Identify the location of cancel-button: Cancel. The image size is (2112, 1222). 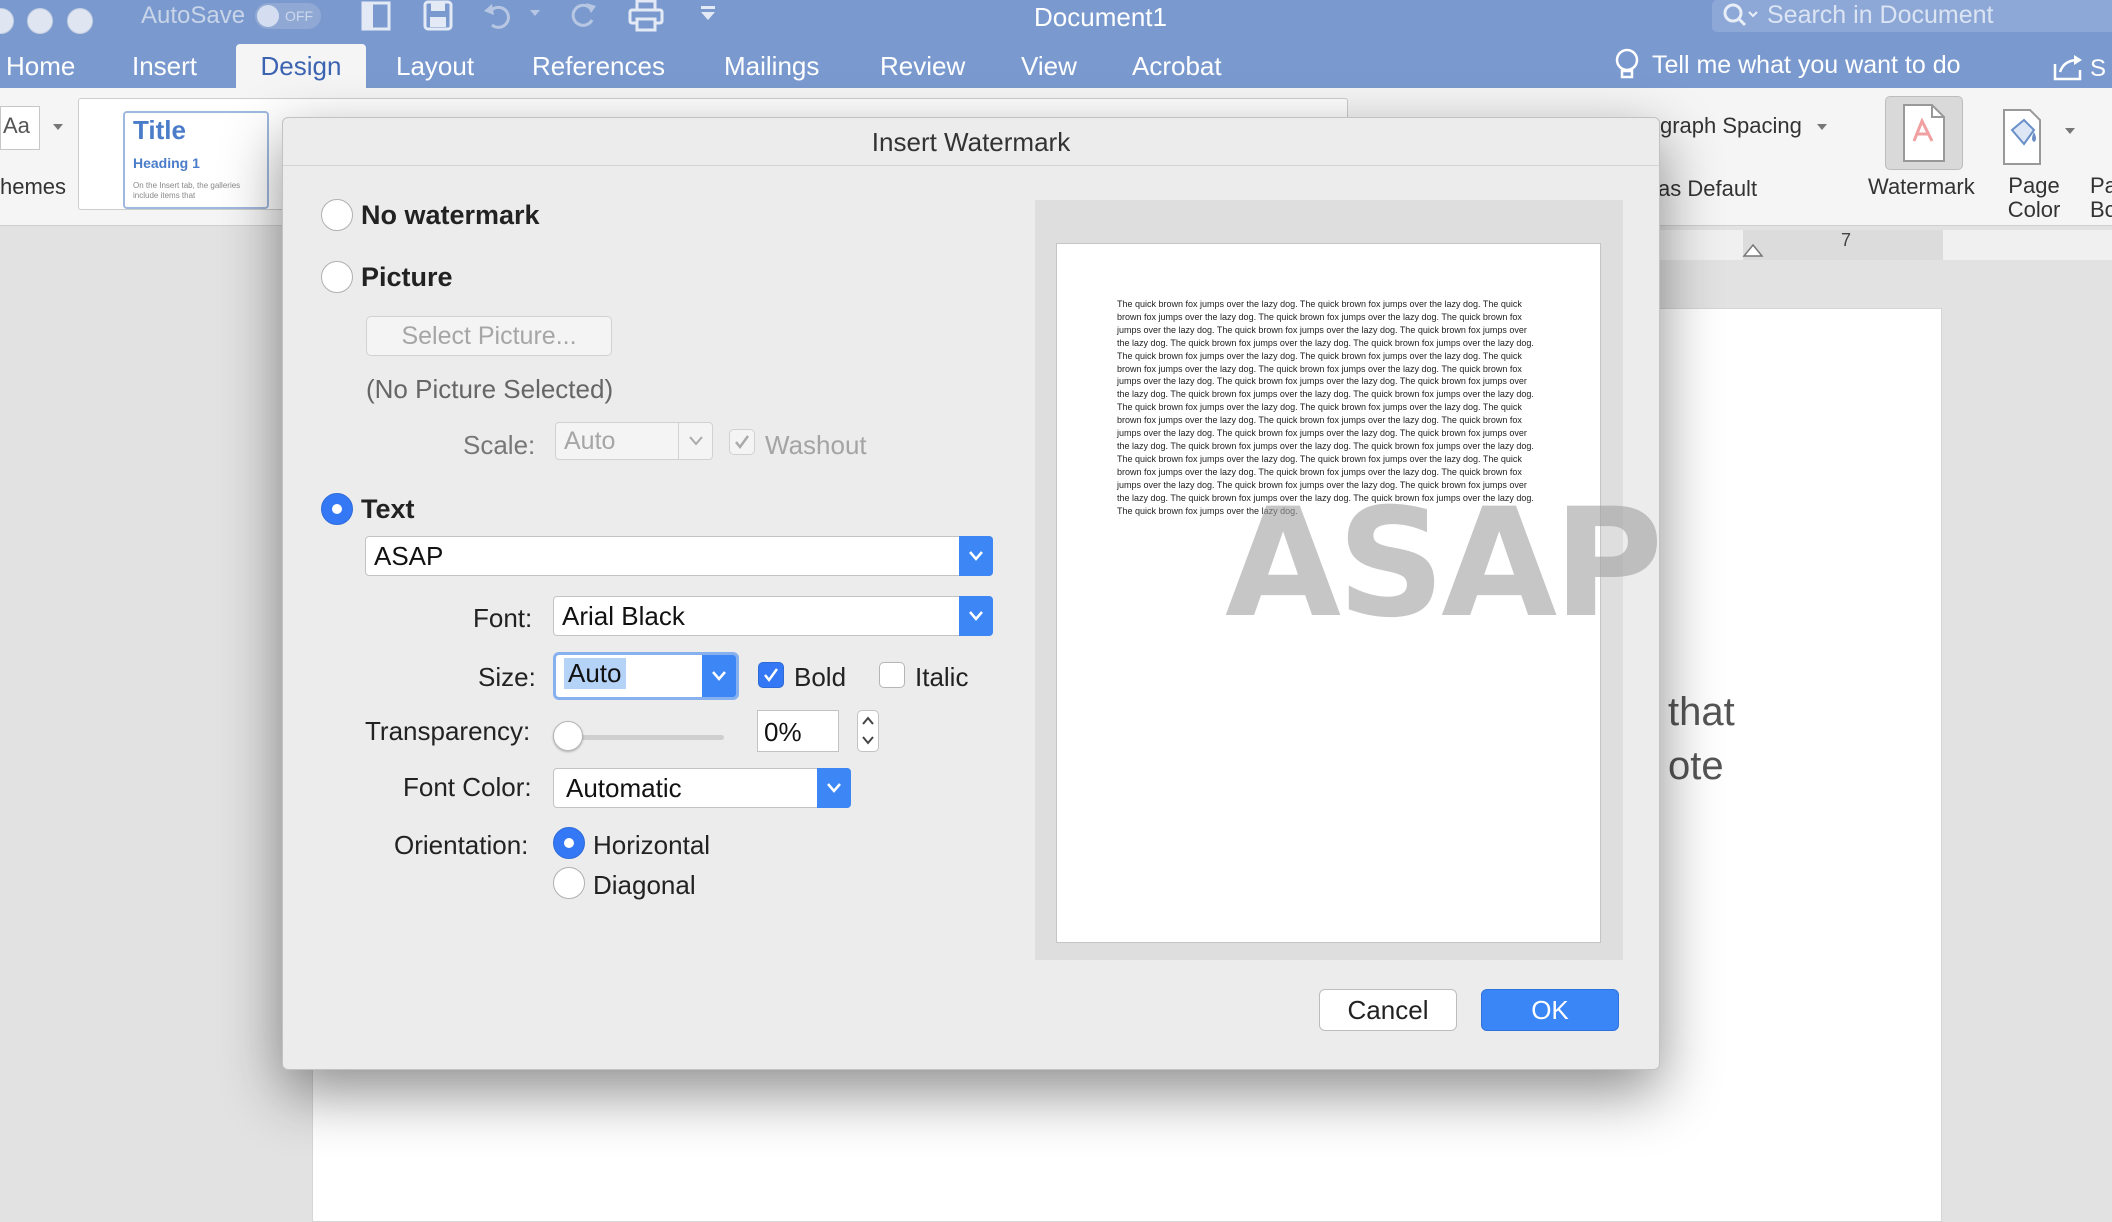
(1388, 1010).